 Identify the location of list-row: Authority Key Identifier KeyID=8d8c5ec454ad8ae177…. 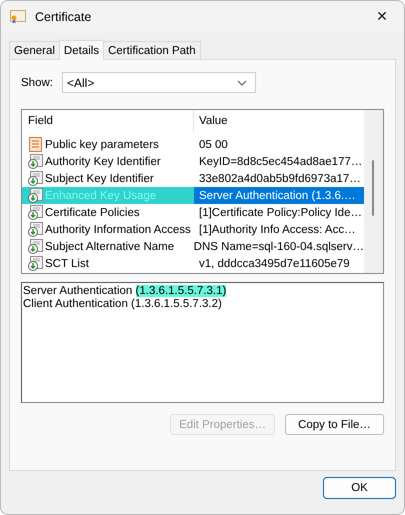
(193, 161).